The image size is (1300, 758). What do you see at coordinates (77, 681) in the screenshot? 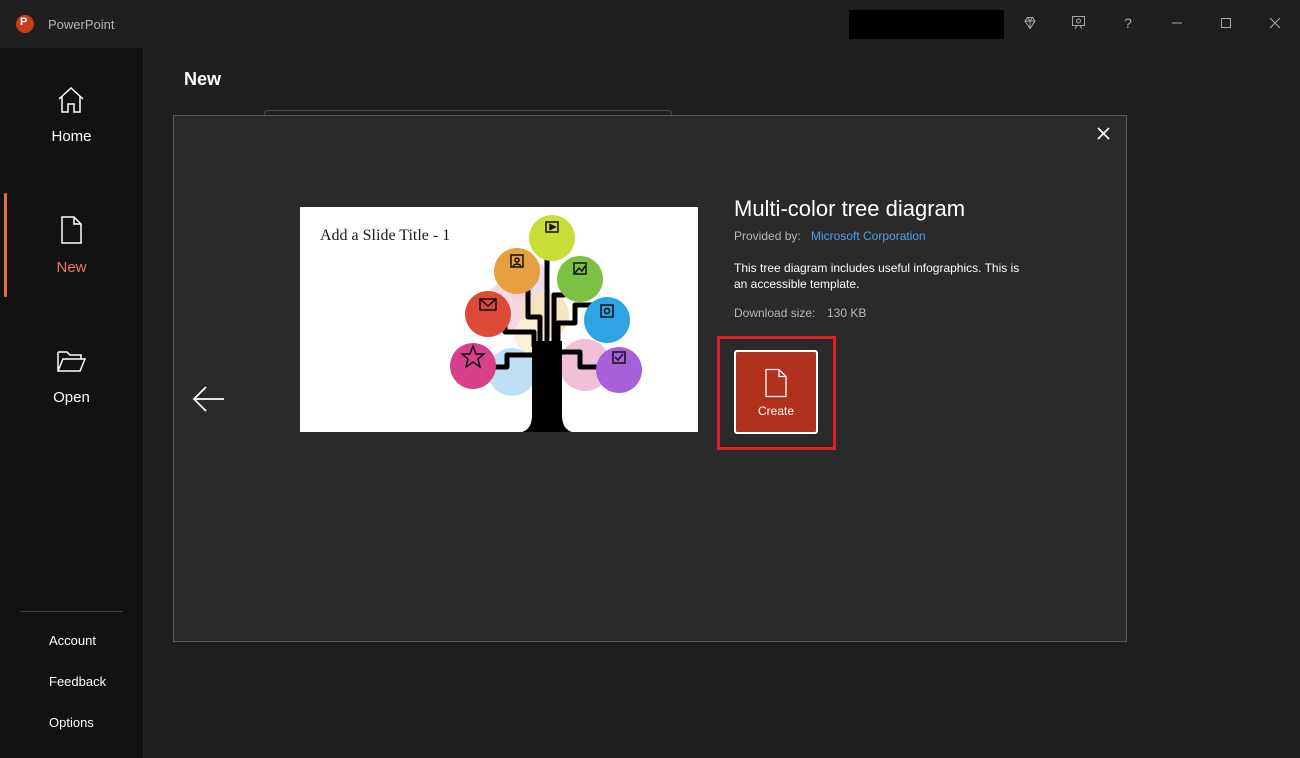
I see `feedback-link: Feedback` at bounding box center [77, 681].